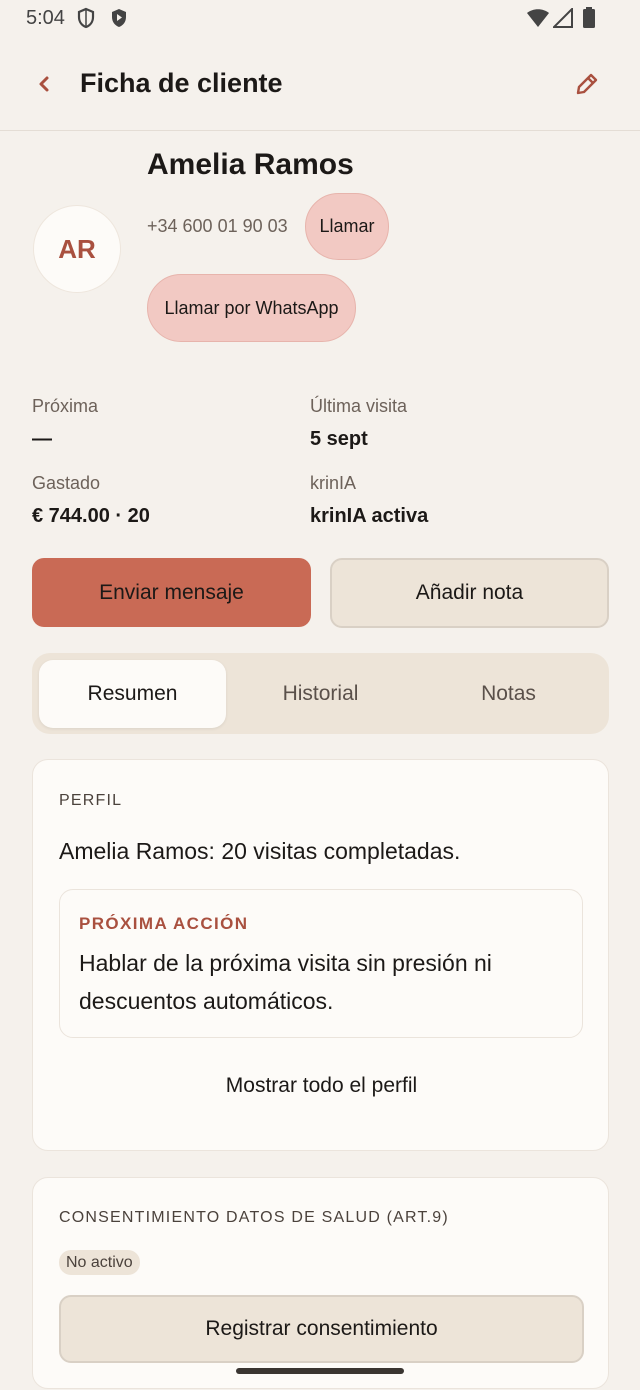  Describe the element at coordinates (66, 483) in the screenshot. I see `spent-label: Gastado` at that location.